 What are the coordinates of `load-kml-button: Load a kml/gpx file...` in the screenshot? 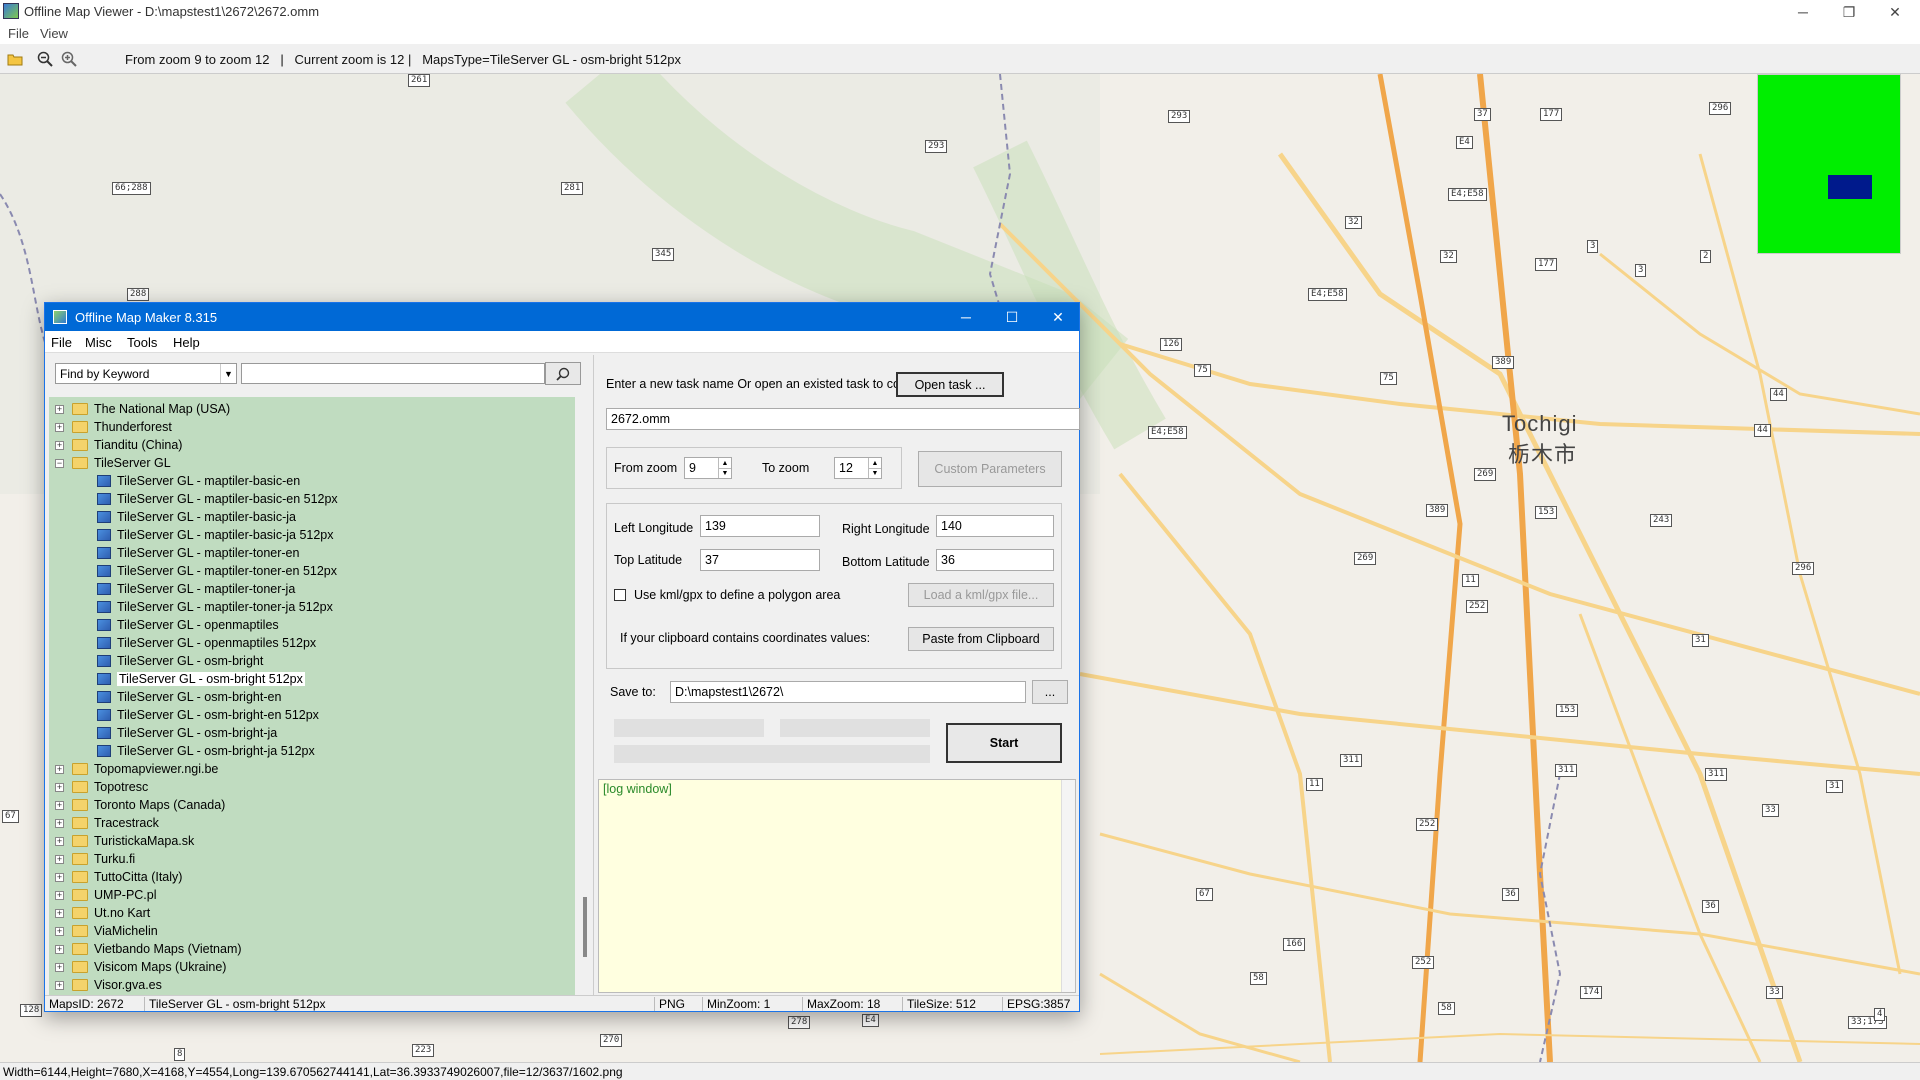 It's located at (981, 595).